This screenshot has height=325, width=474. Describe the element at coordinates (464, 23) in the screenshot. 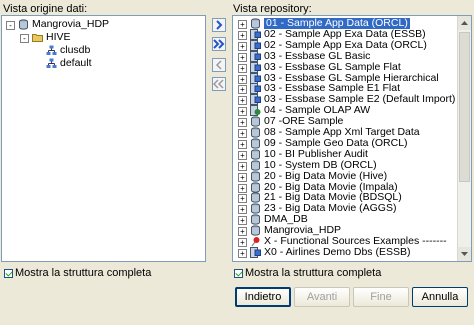

I see `scroll-up-arrow` at that location.